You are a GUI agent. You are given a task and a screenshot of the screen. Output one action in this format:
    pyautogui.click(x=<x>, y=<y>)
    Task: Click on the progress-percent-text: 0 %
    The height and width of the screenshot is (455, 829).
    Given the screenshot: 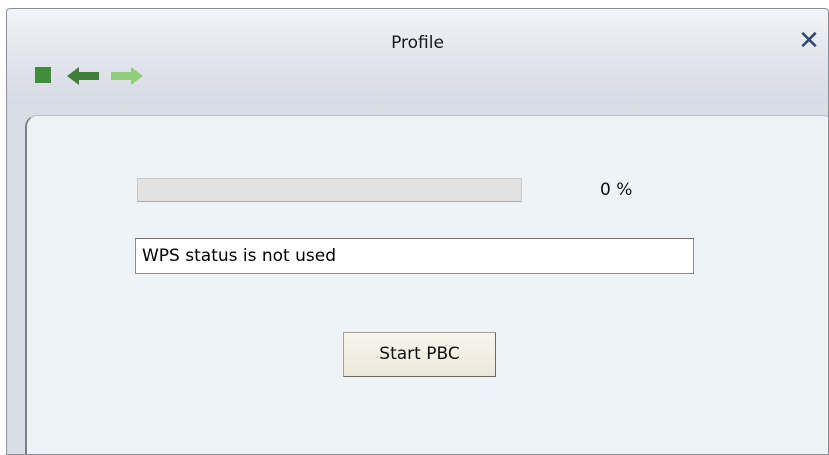 What is the action you would take?
    pyautogui.click(x=616, y=190)
    